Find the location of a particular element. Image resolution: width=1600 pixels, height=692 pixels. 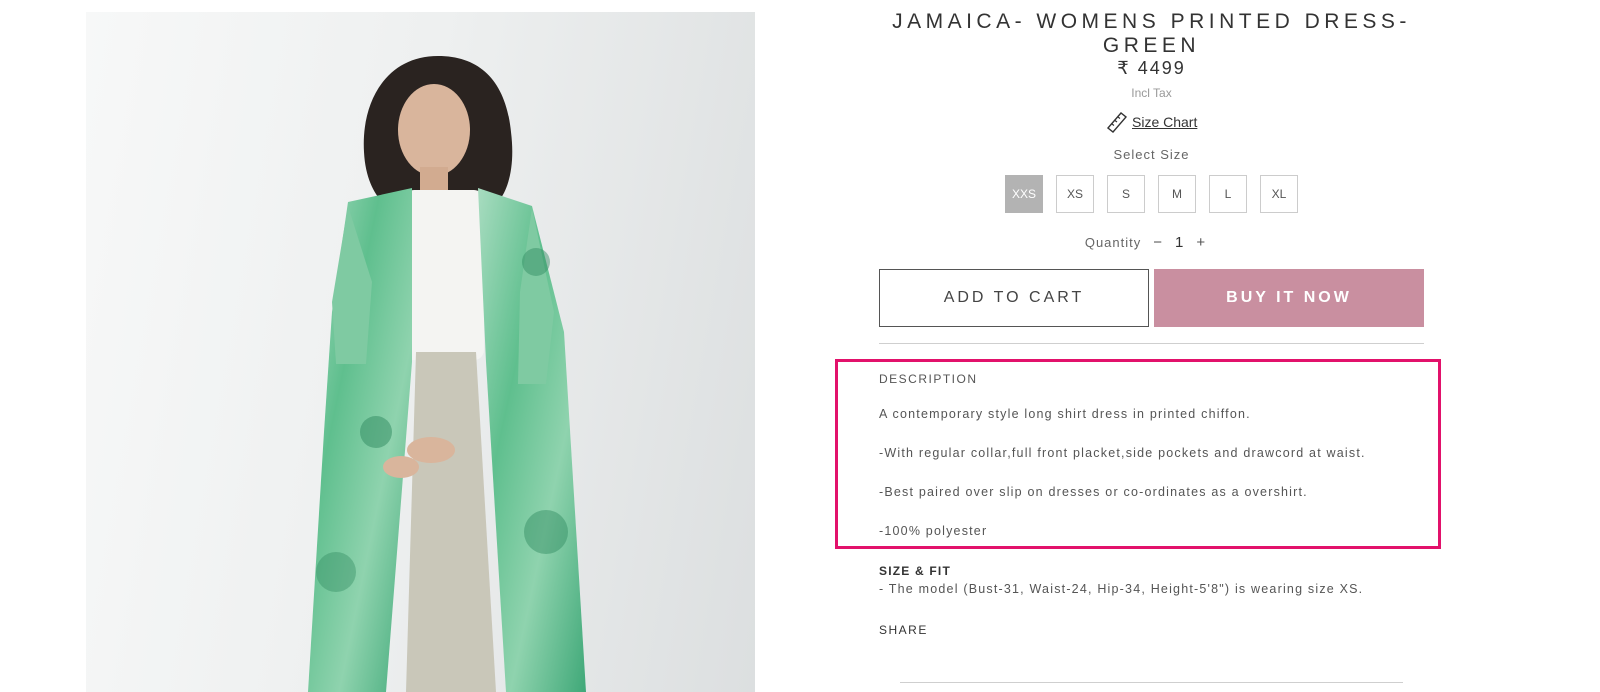

size-option-l: L is located at coordinates (1228, 194).